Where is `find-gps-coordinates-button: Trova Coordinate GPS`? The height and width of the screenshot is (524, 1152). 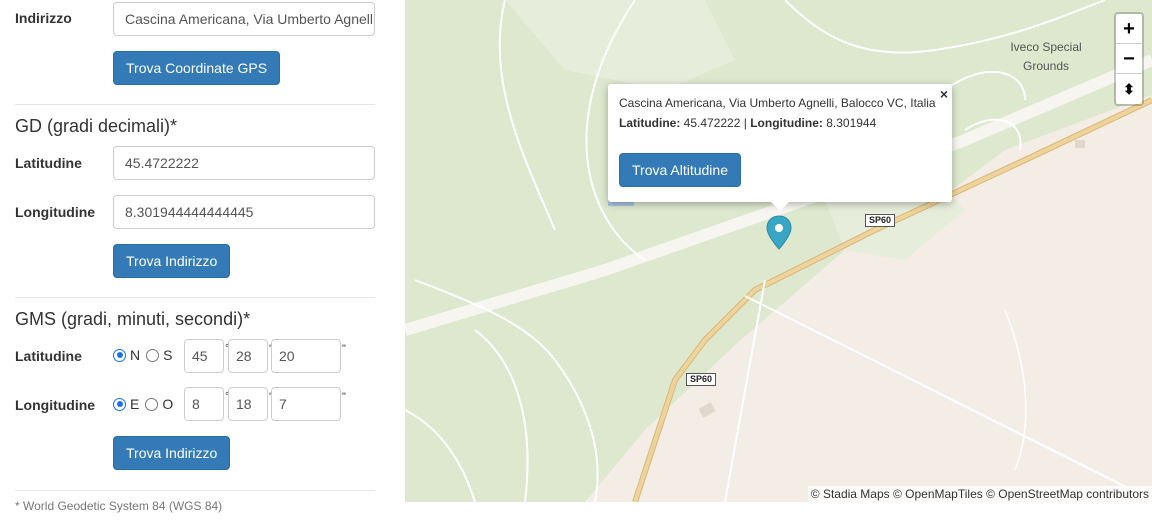 find-gps-coordinates-button: Trova Coordinate GPS is located at coordinates (197, 68).